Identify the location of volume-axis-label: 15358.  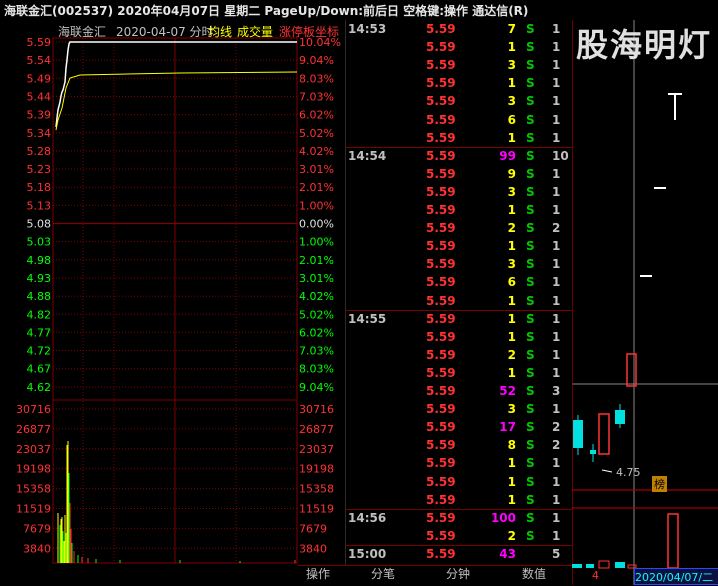
(316, 489).